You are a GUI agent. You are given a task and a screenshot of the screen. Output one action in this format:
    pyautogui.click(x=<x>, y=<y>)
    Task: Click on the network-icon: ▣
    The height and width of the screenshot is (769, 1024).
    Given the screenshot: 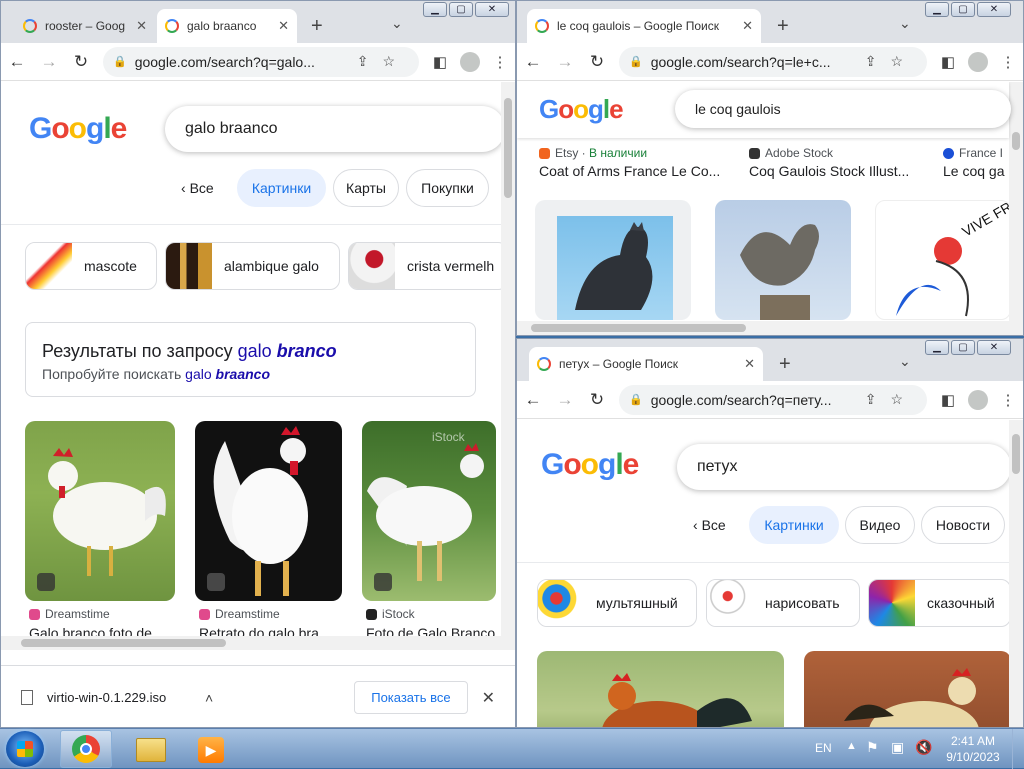 What is the action you would take?
    pyautogui.click(x=897, y=747)
    